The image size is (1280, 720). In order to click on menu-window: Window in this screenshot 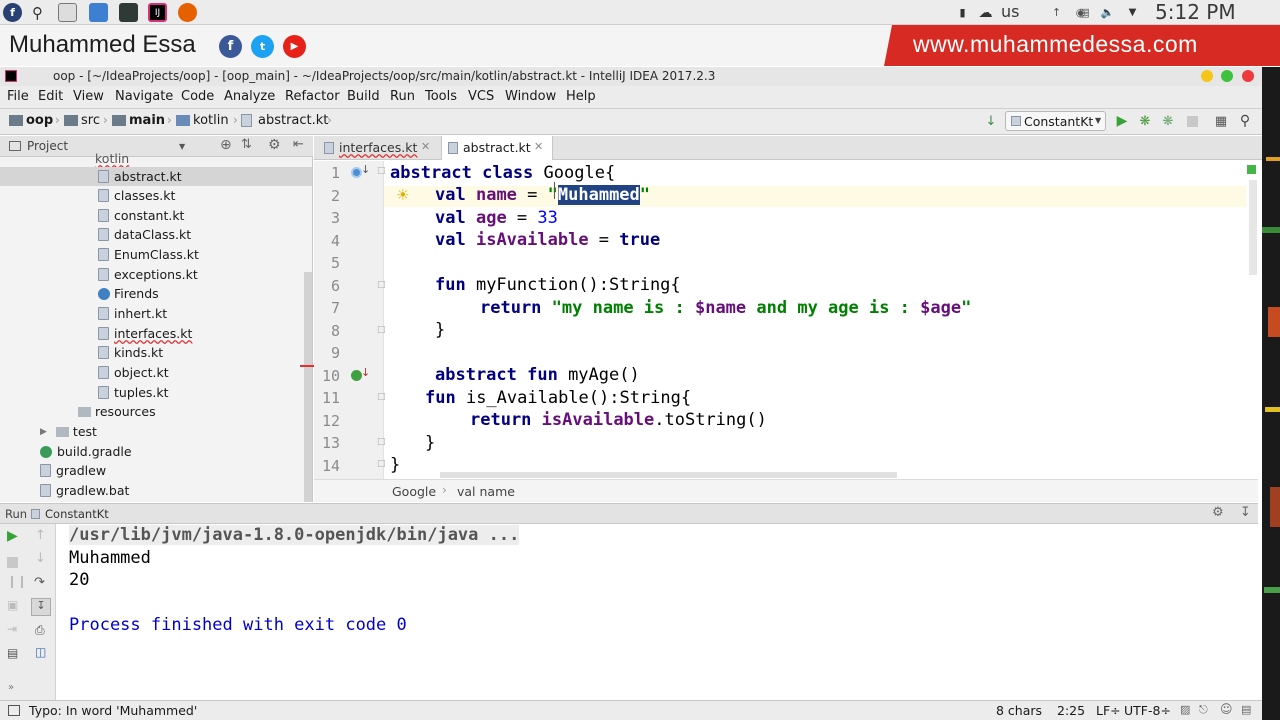, I will do `click(530, 96)`.